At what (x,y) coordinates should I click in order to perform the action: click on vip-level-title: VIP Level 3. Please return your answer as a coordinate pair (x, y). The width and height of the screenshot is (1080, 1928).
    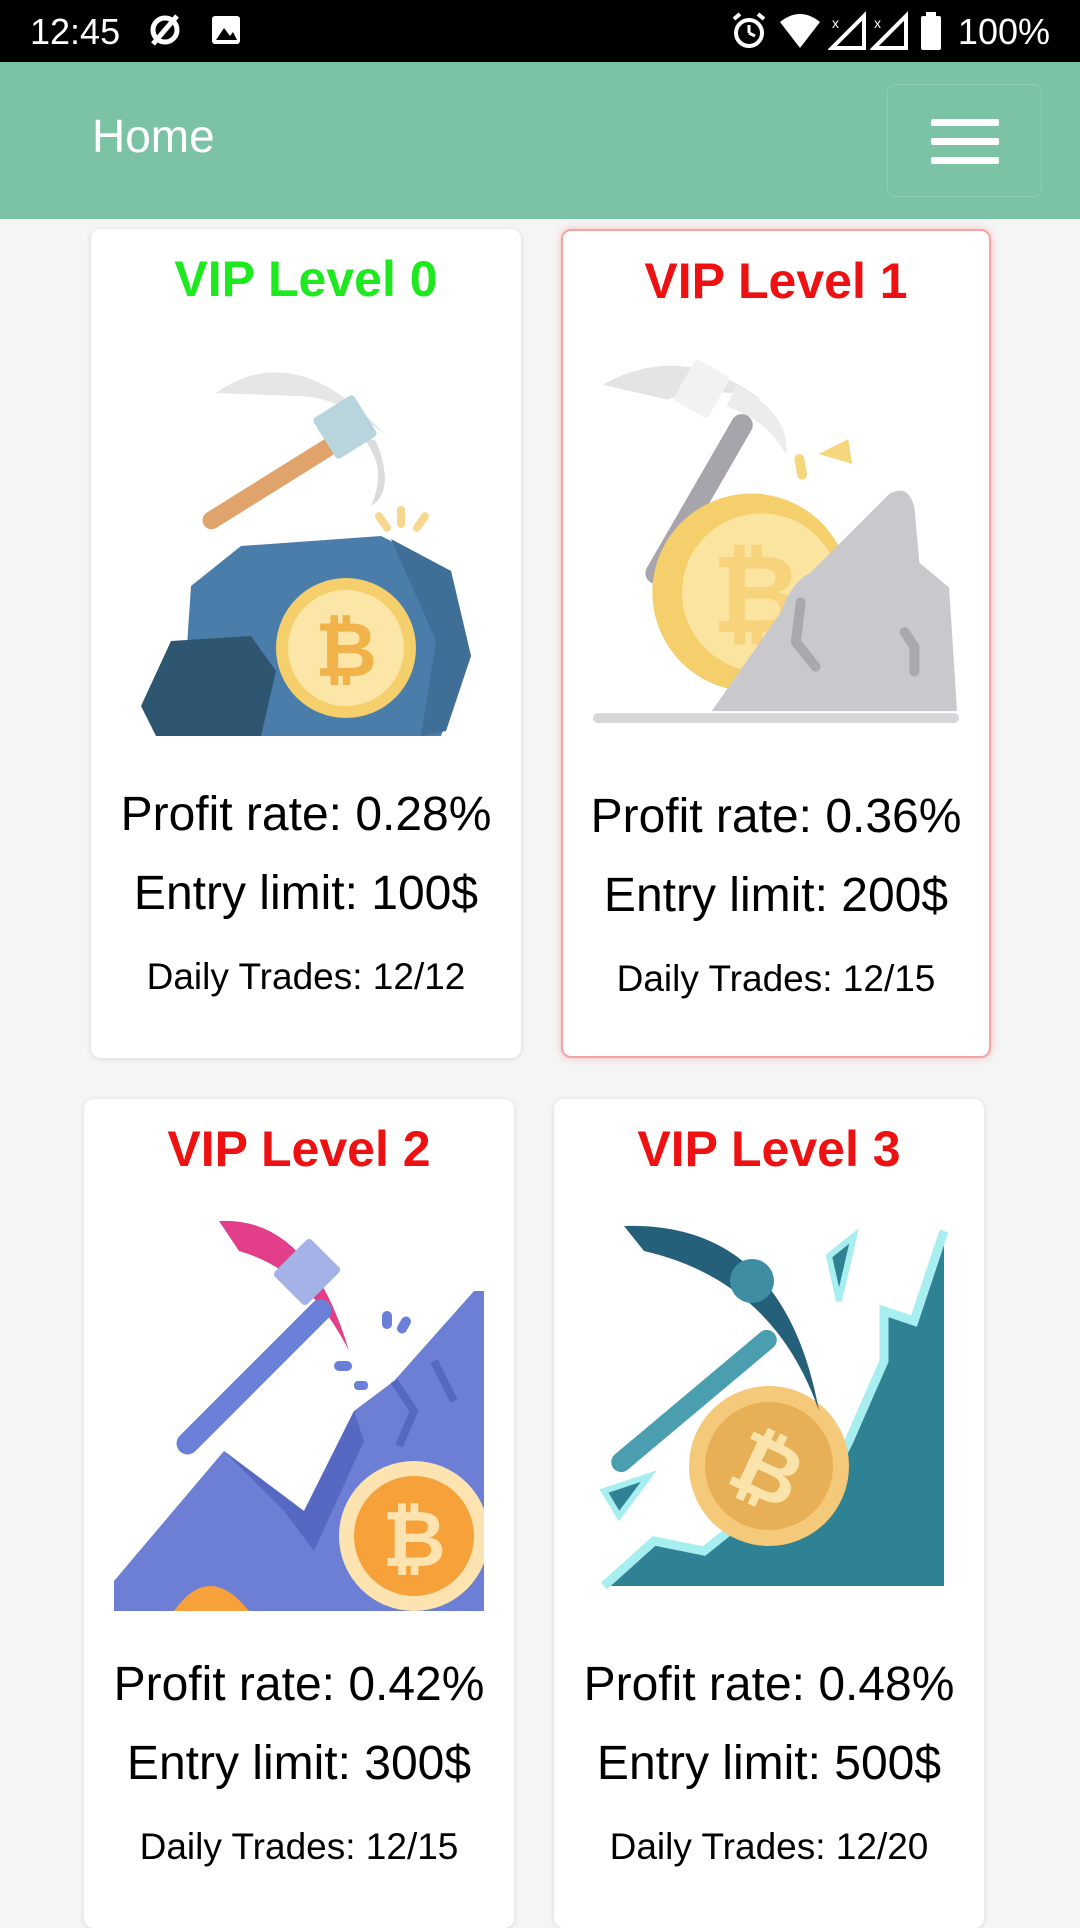
    Looking at the image, I should click on (769, 1149).